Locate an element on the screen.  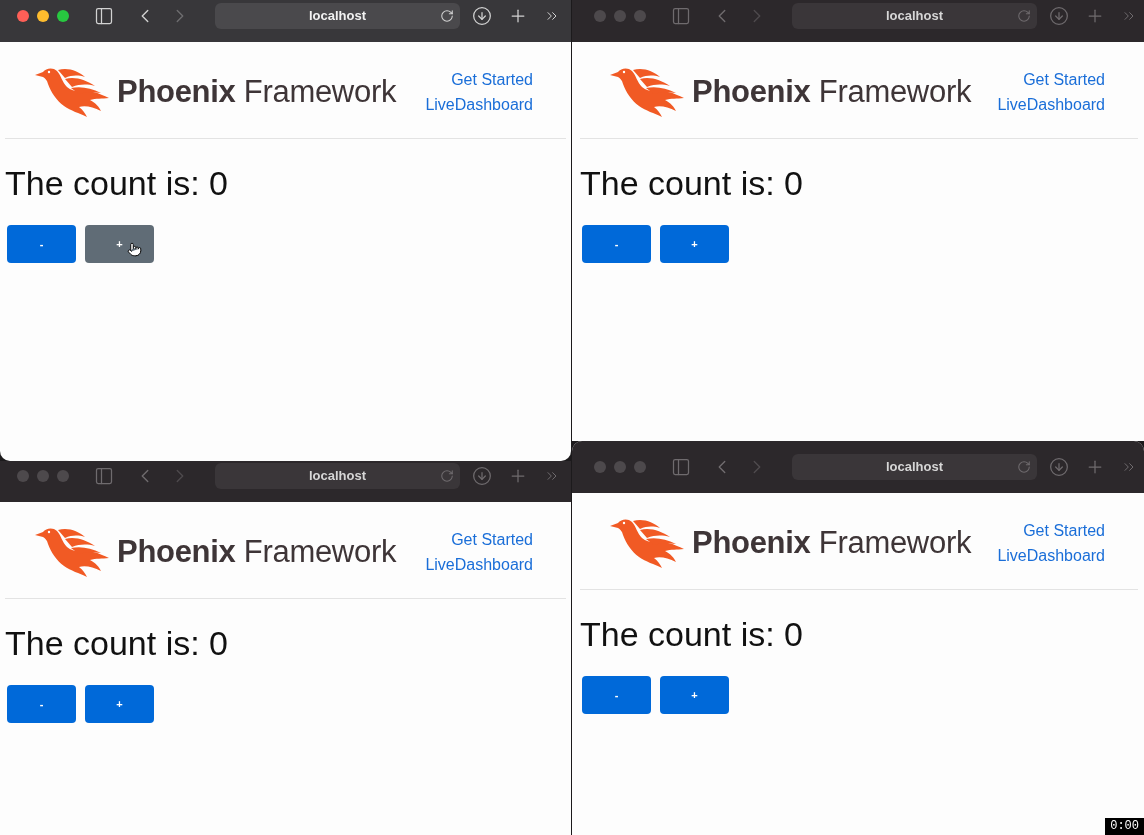
zoom-window-button is located at coordinates (63, 16).